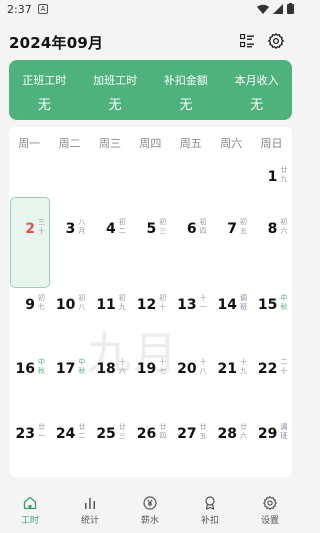 Image resolution: width=320 pixels, height=533 pixels. I want to click on day-number: 5, so click(151, 229).